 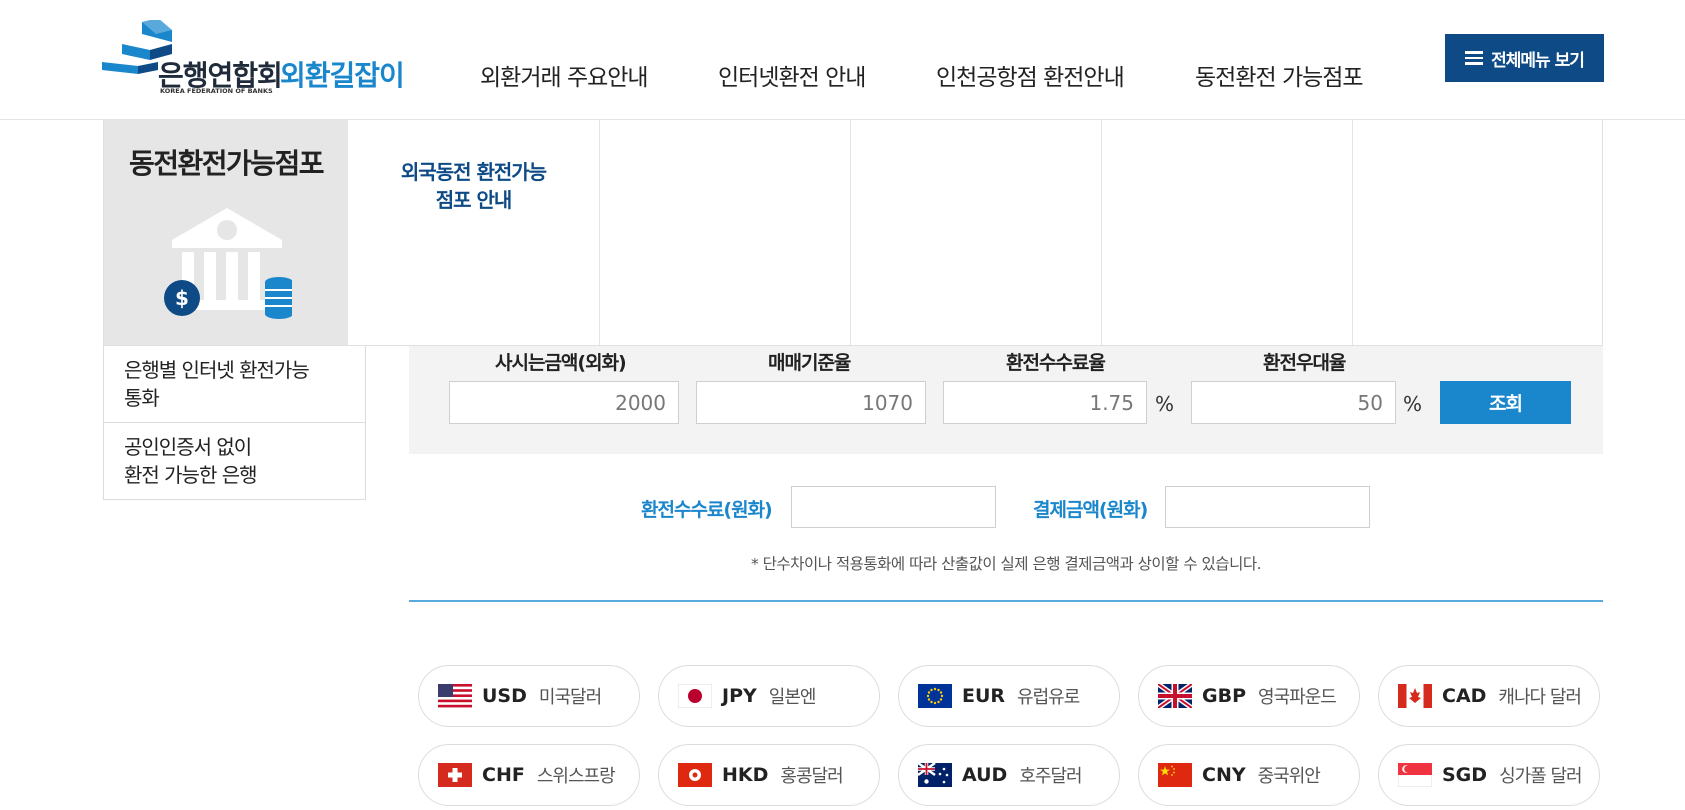 What do you see at coordinates (1289, 776) in the screenshot?
I see `currency-name: 중국위안` at bounding box center [1289, 776].